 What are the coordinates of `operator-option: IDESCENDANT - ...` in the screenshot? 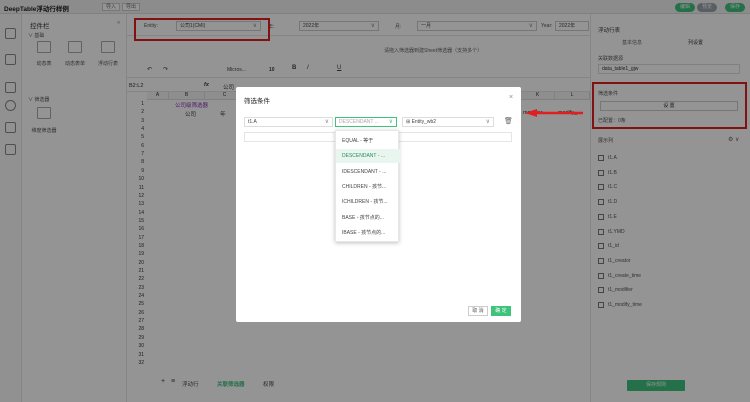 It's located at (368, 172).